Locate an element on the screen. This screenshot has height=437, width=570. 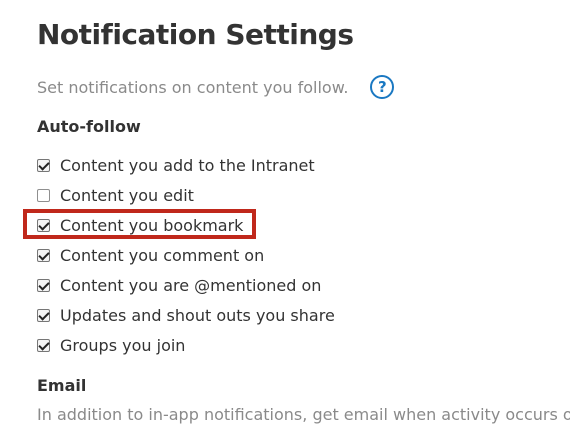
auto-follow-item-groups-joined: Groups you join is located at coordinates (186, 345).